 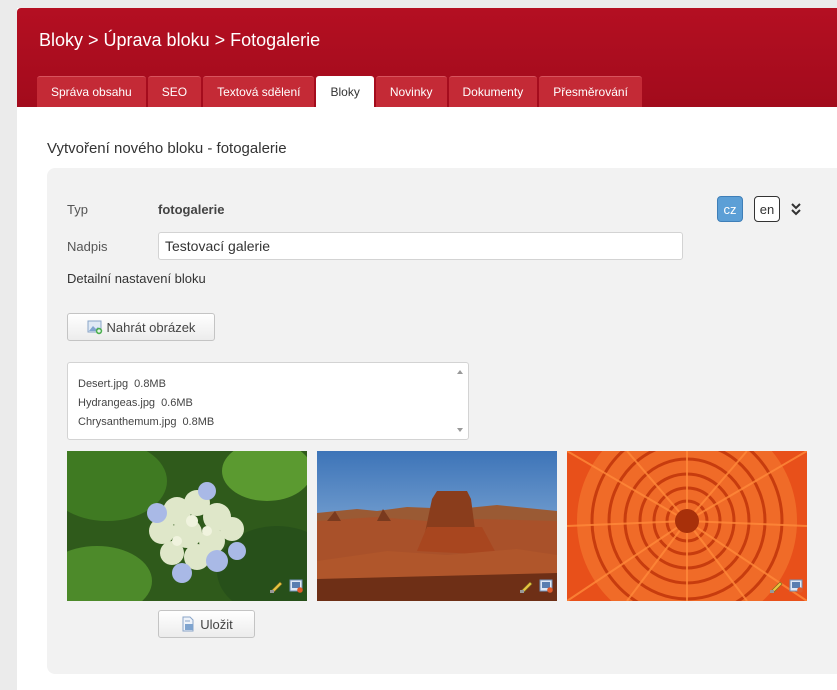 I want to click on gallery-thumbnail-hydrangeas, so click(x=187, y=526).